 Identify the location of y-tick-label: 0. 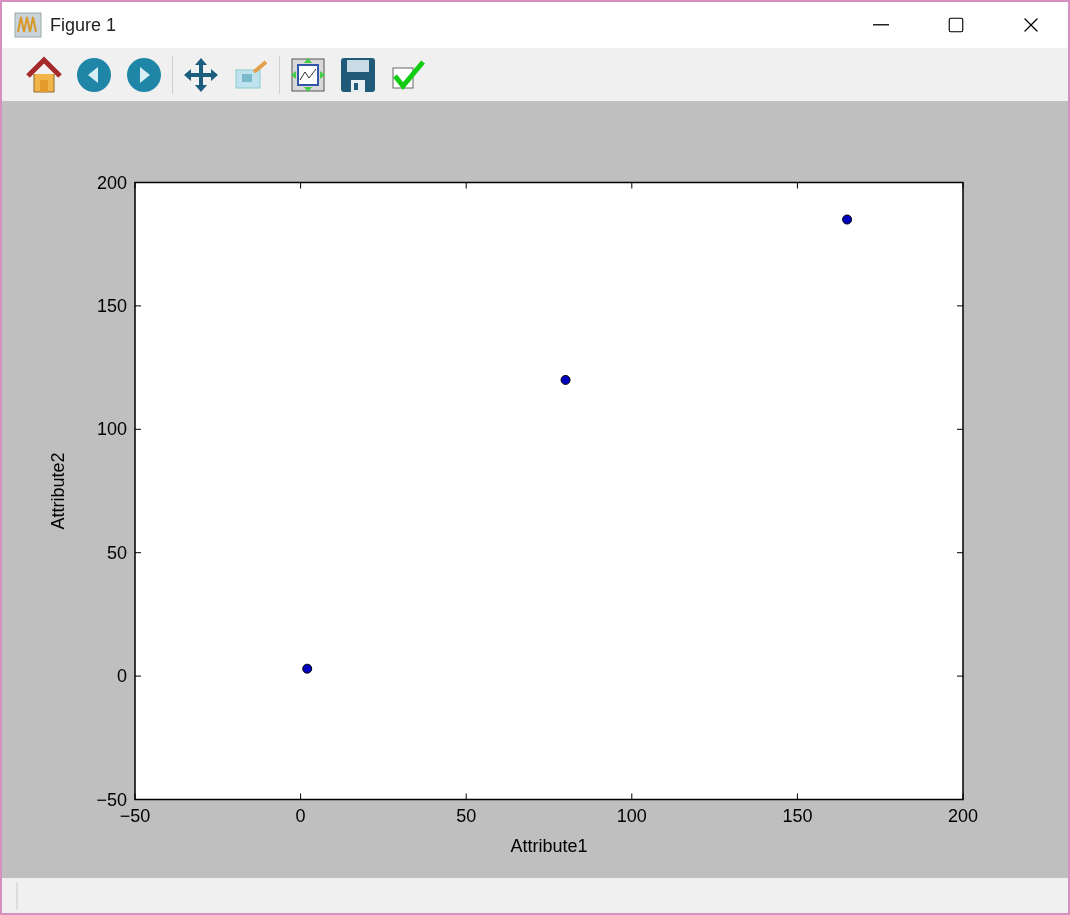
(122, 676).